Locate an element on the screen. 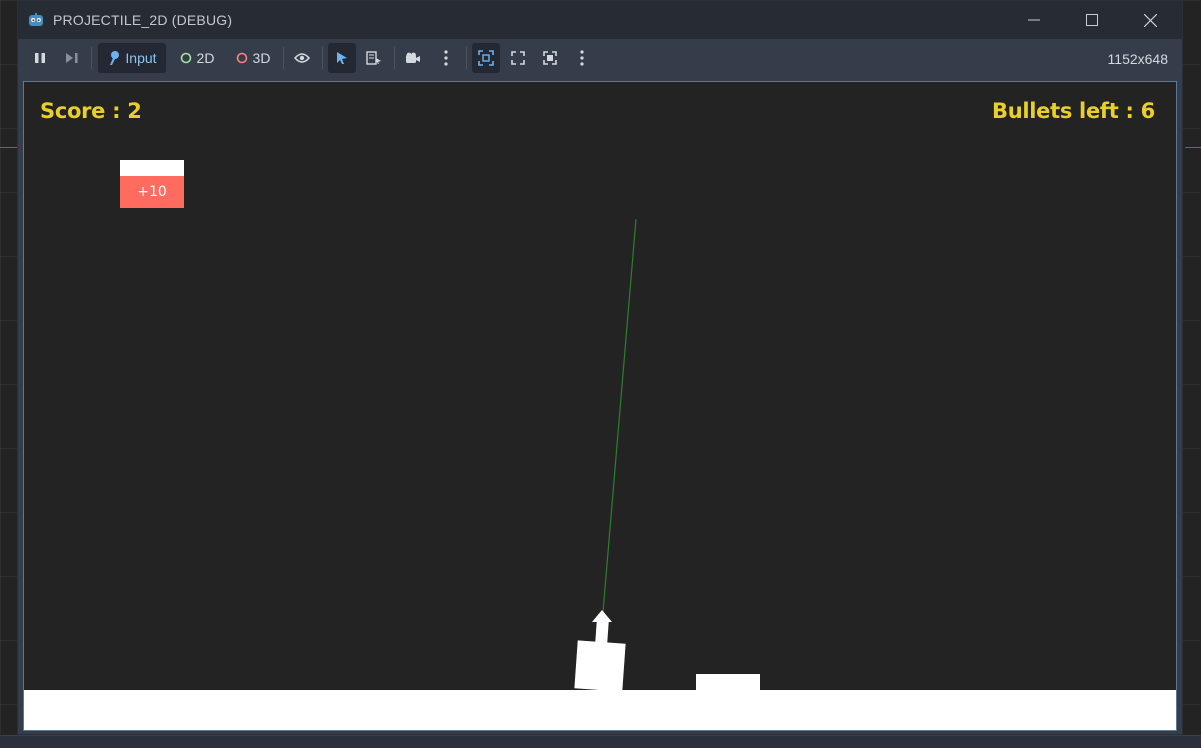  list-select-icon is located at coordinates (373, 58).